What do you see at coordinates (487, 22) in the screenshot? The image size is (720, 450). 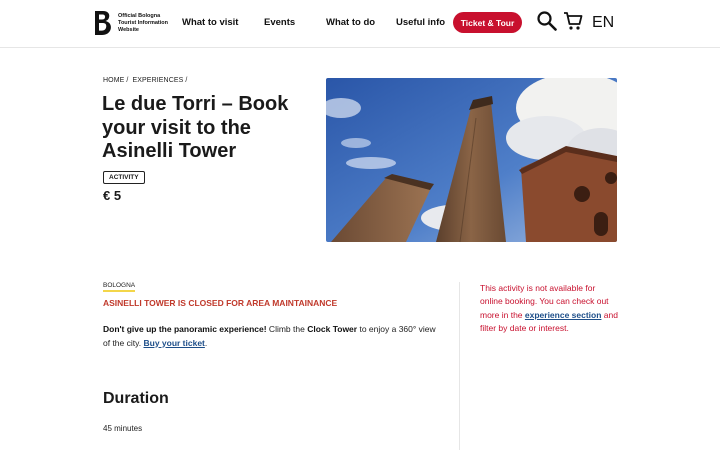 I see `ticket-tour-button: Ticket & Tour` at bounding box center [487, 22].